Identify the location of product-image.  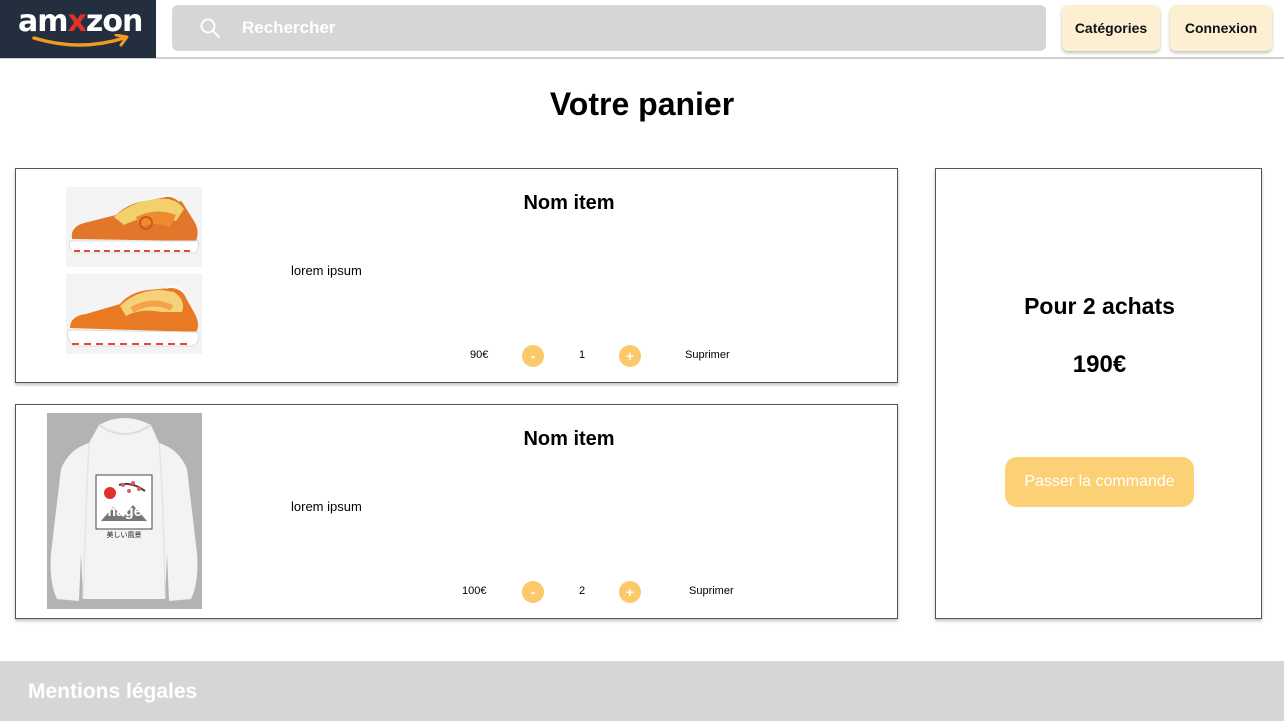
(134, 314).